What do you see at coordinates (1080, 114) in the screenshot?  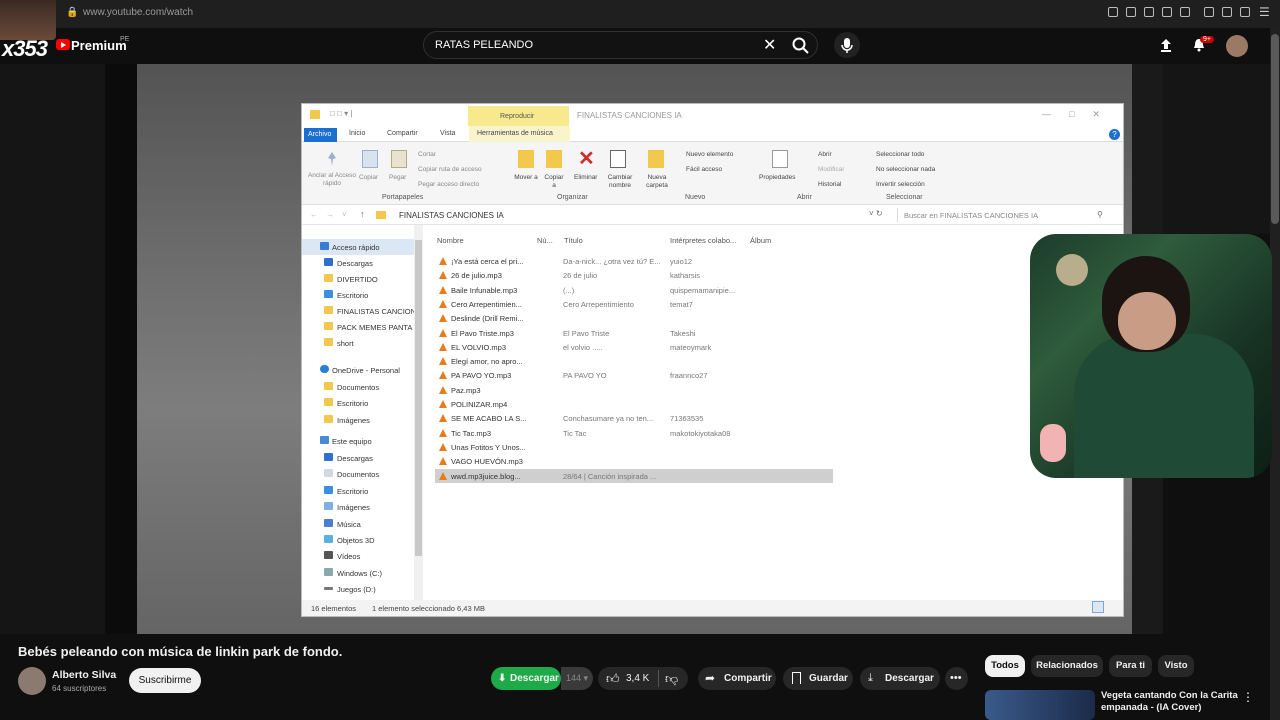 I see `window-controls: —□✕` at bounding box center [1080, 114].